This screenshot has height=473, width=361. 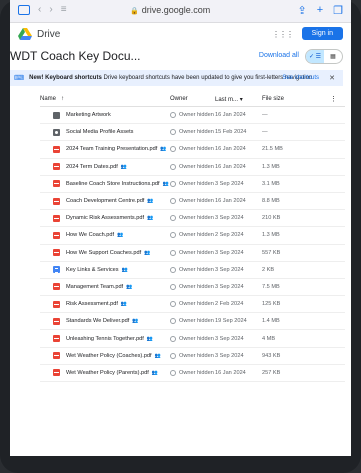 I want to click on file-name: Standards We Deliver.pdf, so click(x=97, y=321).